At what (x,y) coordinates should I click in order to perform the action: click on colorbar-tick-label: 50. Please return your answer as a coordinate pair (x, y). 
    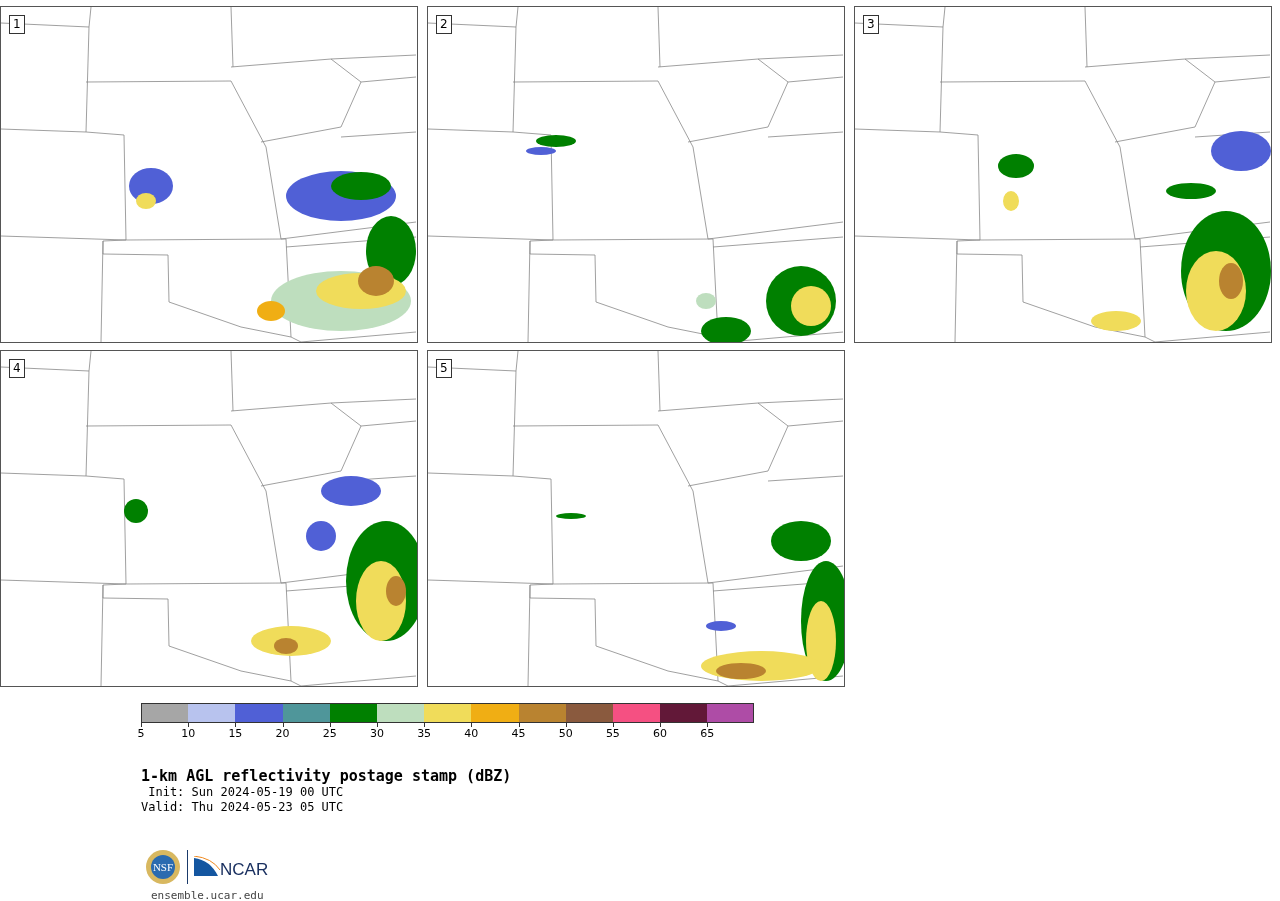
    Looking at the image, I should click on (565, 733).